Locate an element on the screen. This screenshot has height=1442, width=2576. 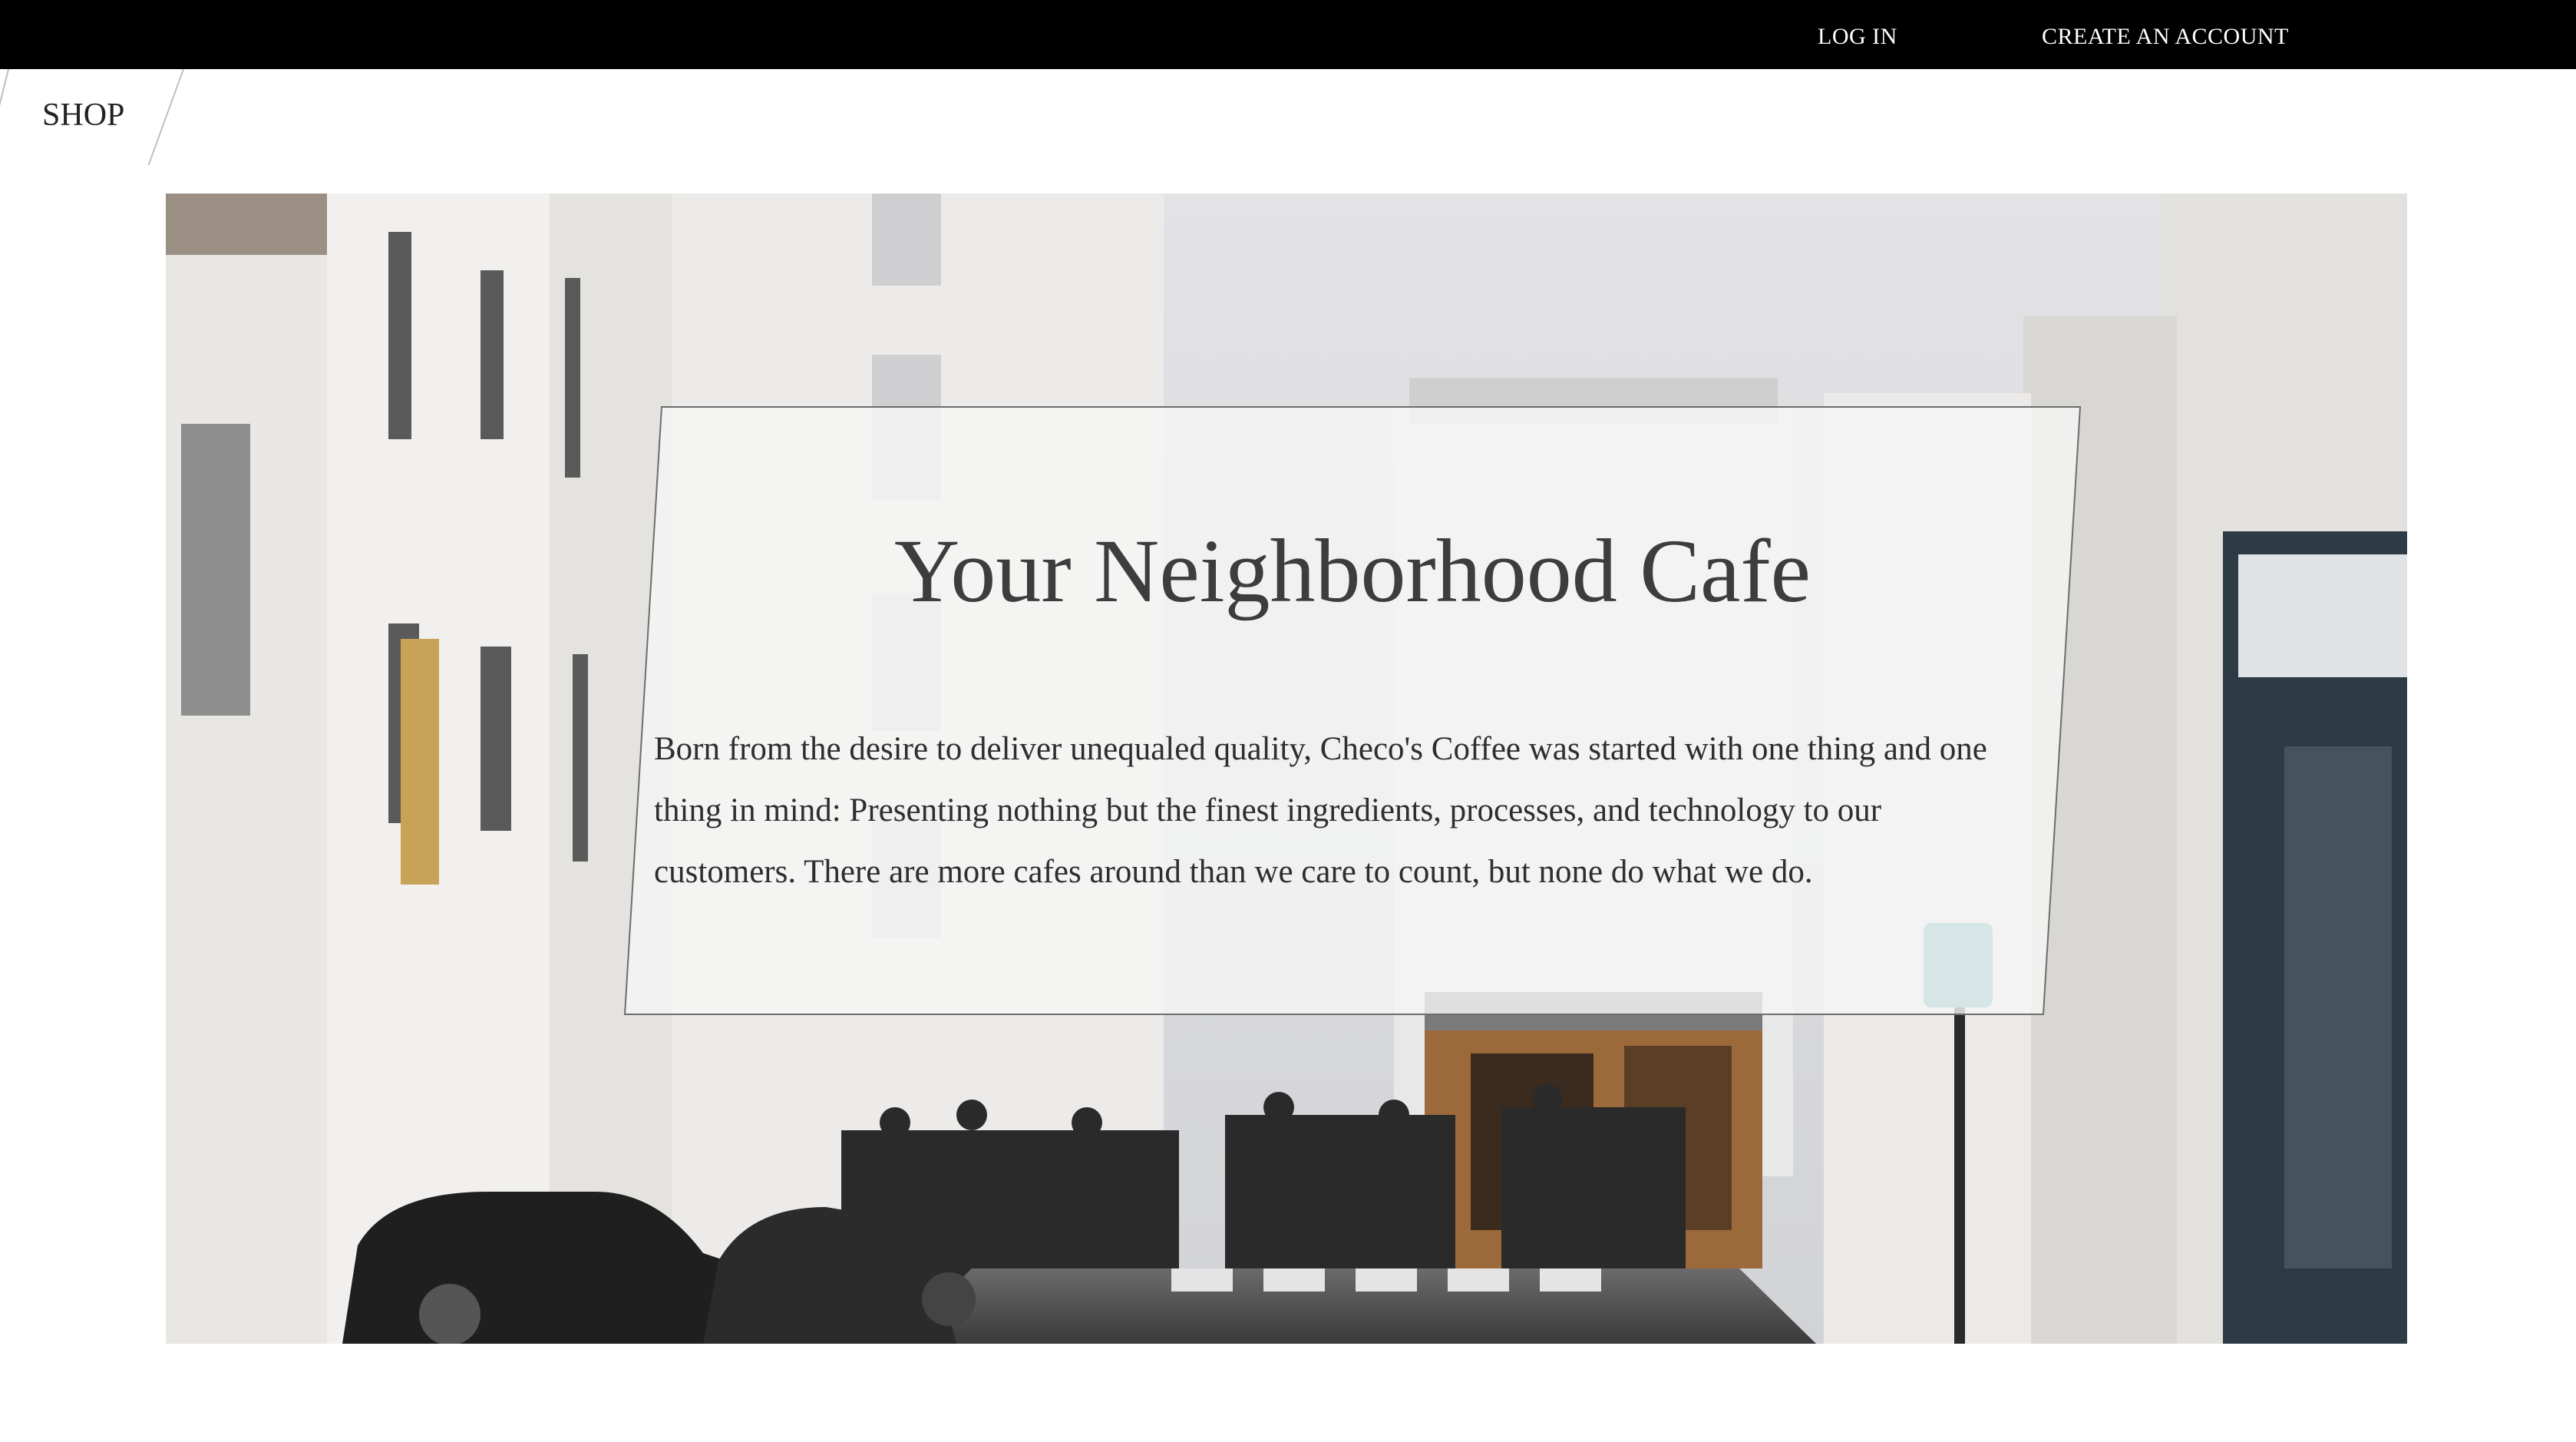
tab-divider-right is located at coordinates (165, 117).